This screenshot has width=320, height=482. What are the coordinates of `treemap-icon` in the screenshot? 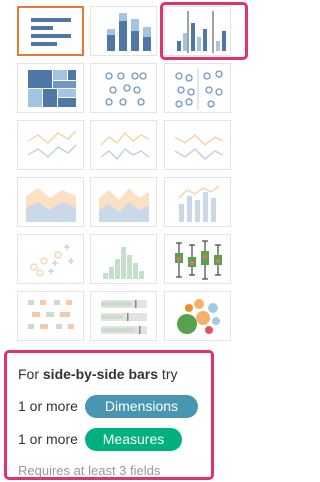 It's located at (52, 88).